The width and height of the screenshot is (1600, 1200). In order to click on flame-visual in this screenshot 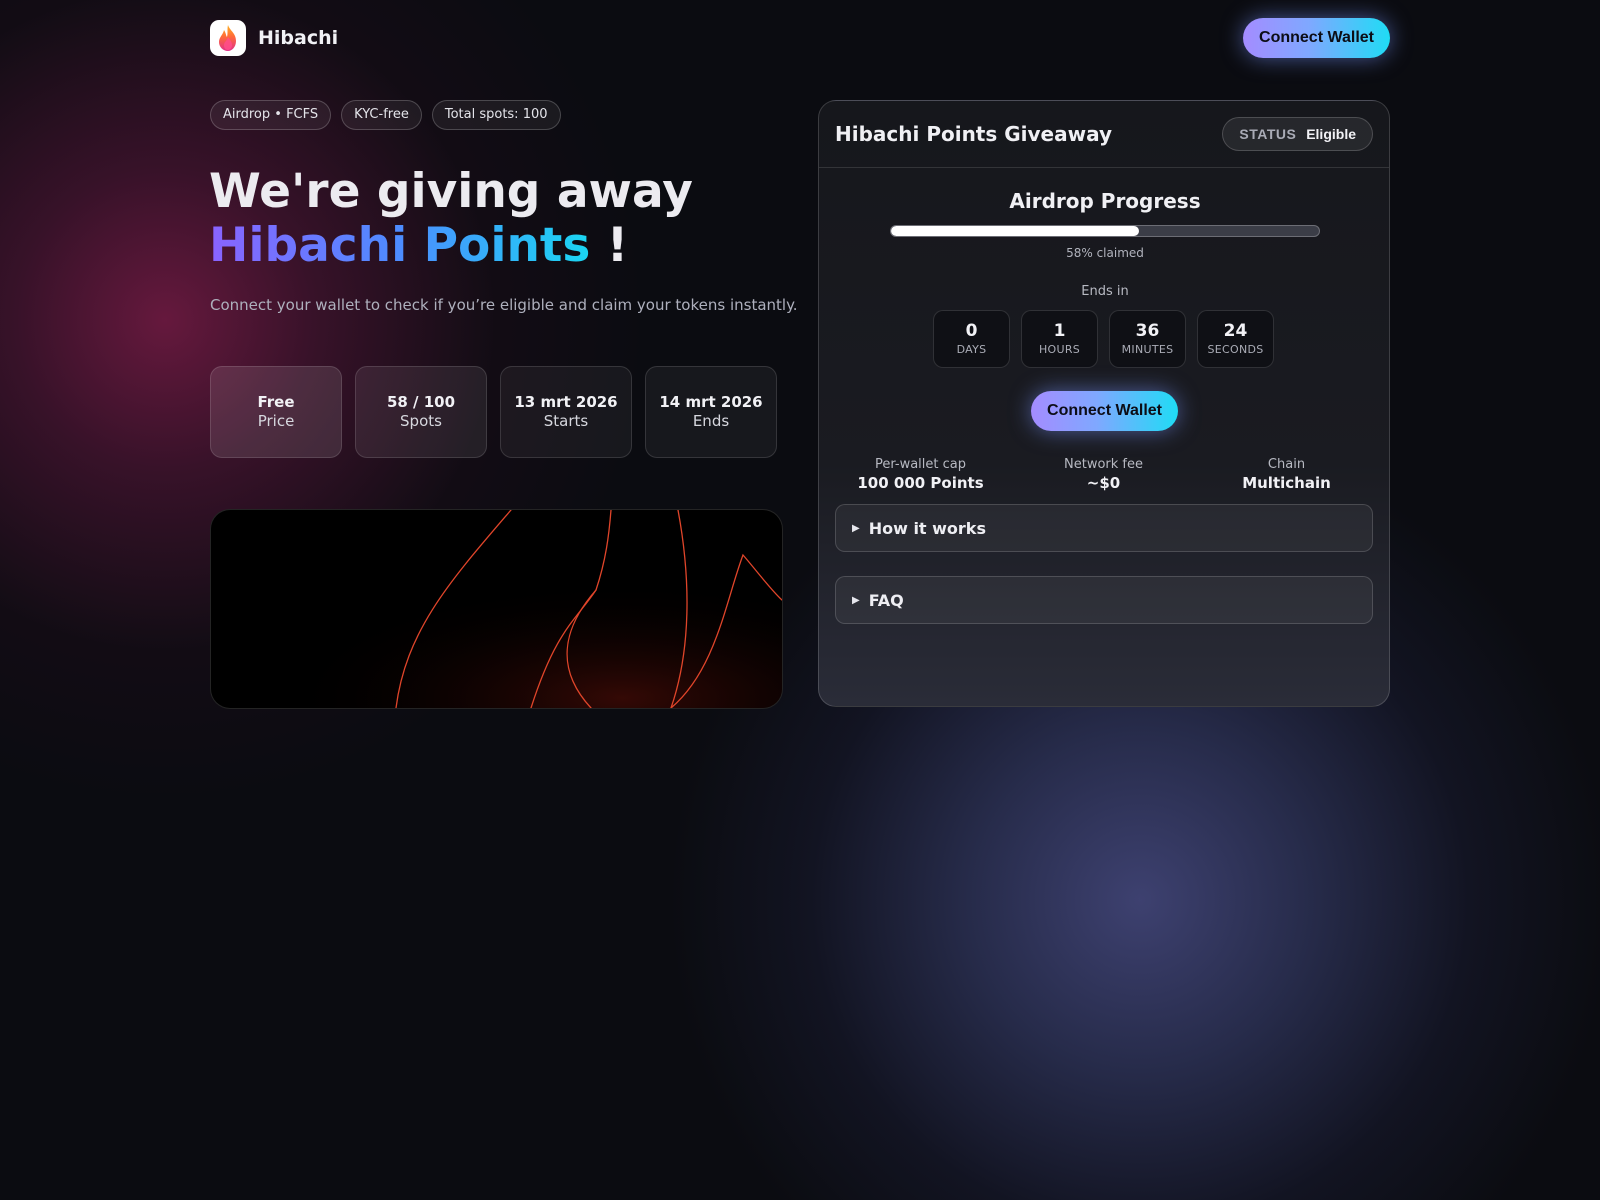, I will do `click(496, 609)`.